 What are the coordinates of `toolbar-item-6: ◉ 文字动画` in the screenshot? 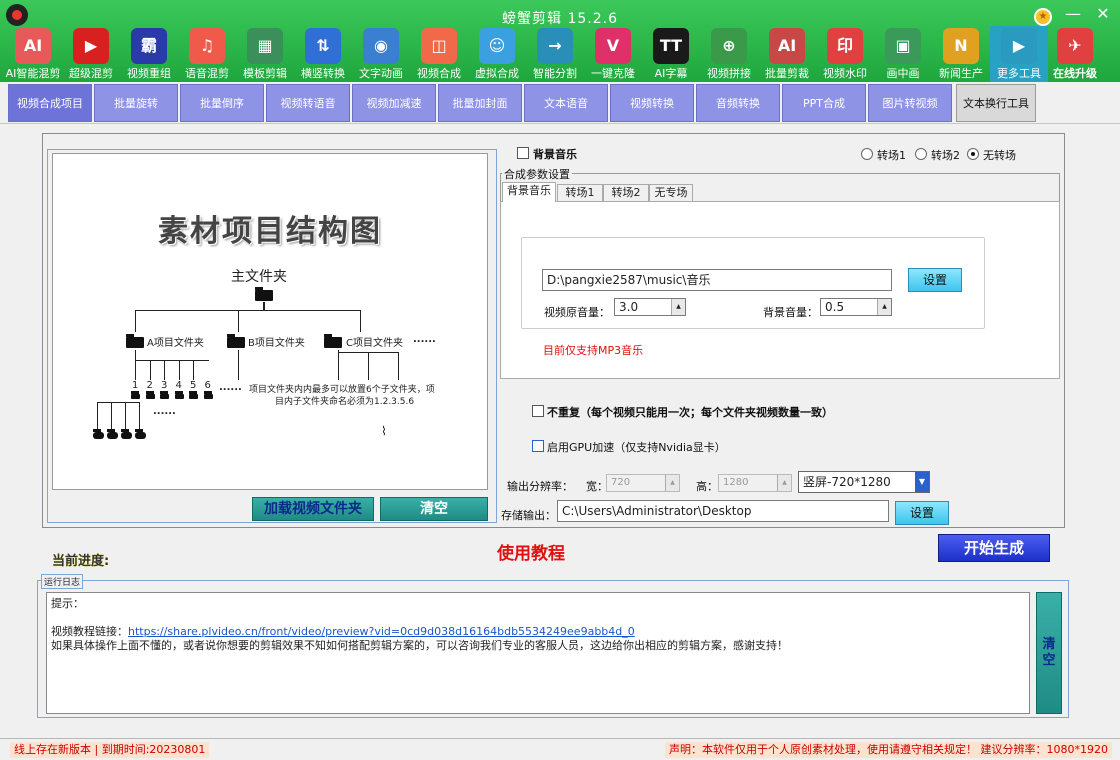 It's located at (381, 54).